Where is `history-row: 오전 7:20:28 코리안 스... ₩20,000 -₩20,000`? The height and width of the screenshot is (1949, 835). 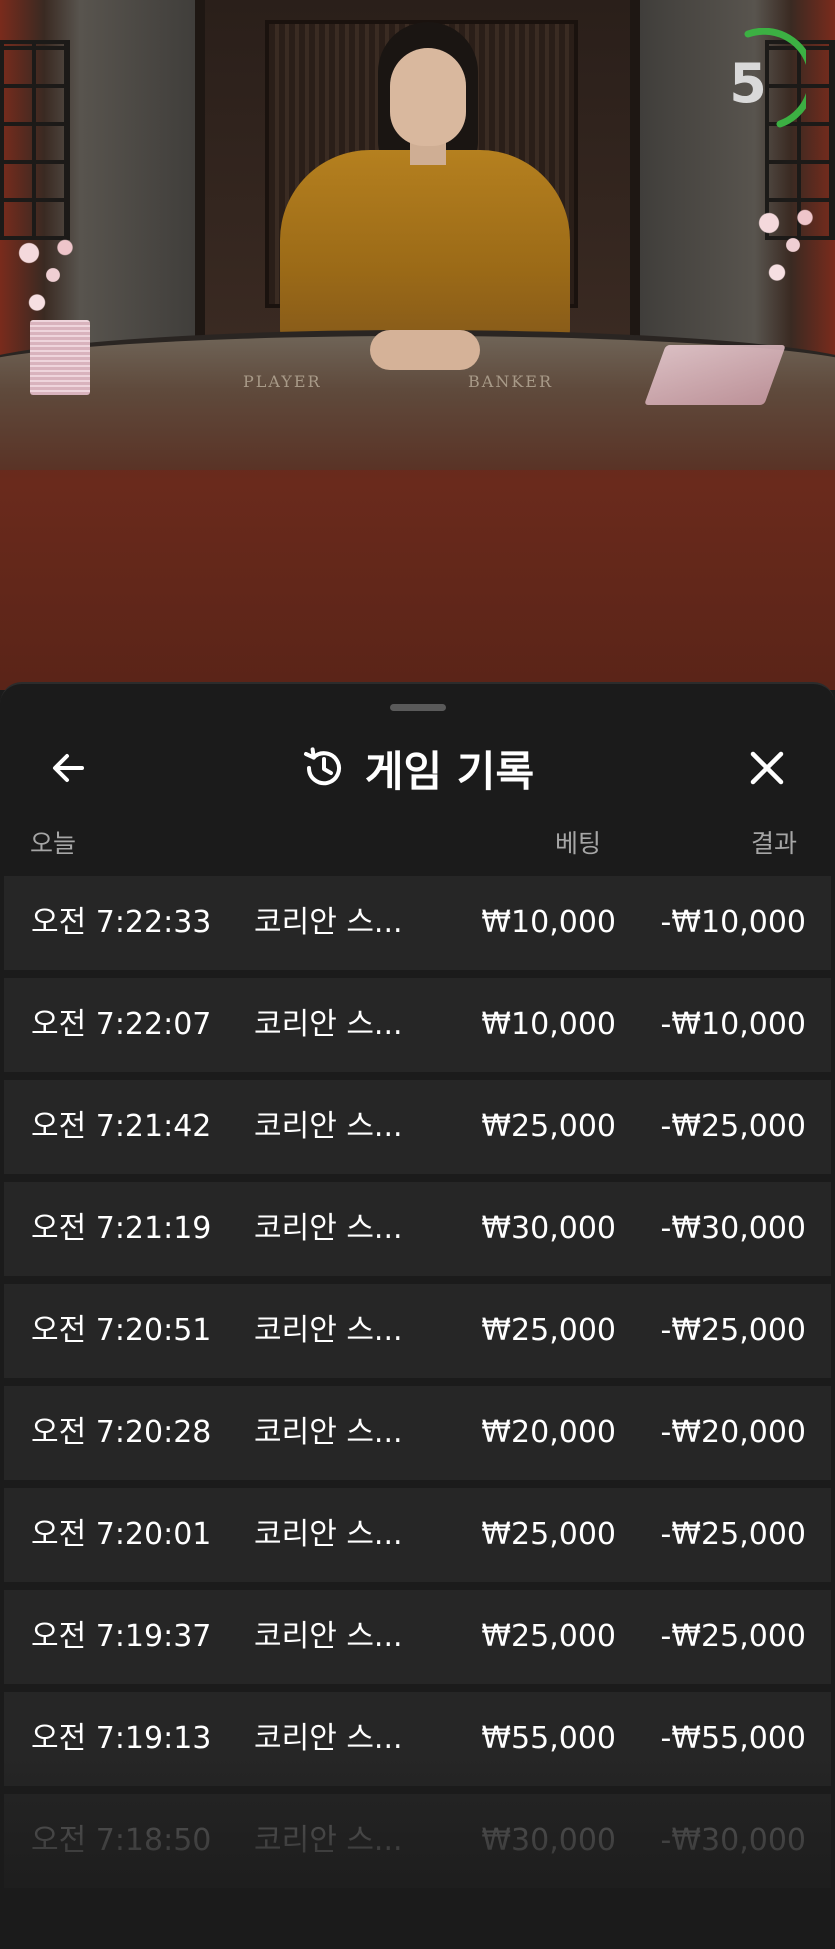
history-row: 오전 7:20:28 코리안 스... ₩20,000 -₩20,000 is located at coordinates (417, 1433).